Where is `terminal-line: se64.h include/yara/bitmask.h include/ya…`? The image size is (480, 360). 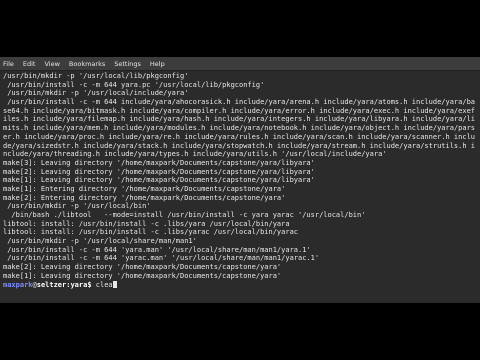
terminal-line: se64.h include/yara/bitmask.h include/ya… is located at coordinates (239, 110).